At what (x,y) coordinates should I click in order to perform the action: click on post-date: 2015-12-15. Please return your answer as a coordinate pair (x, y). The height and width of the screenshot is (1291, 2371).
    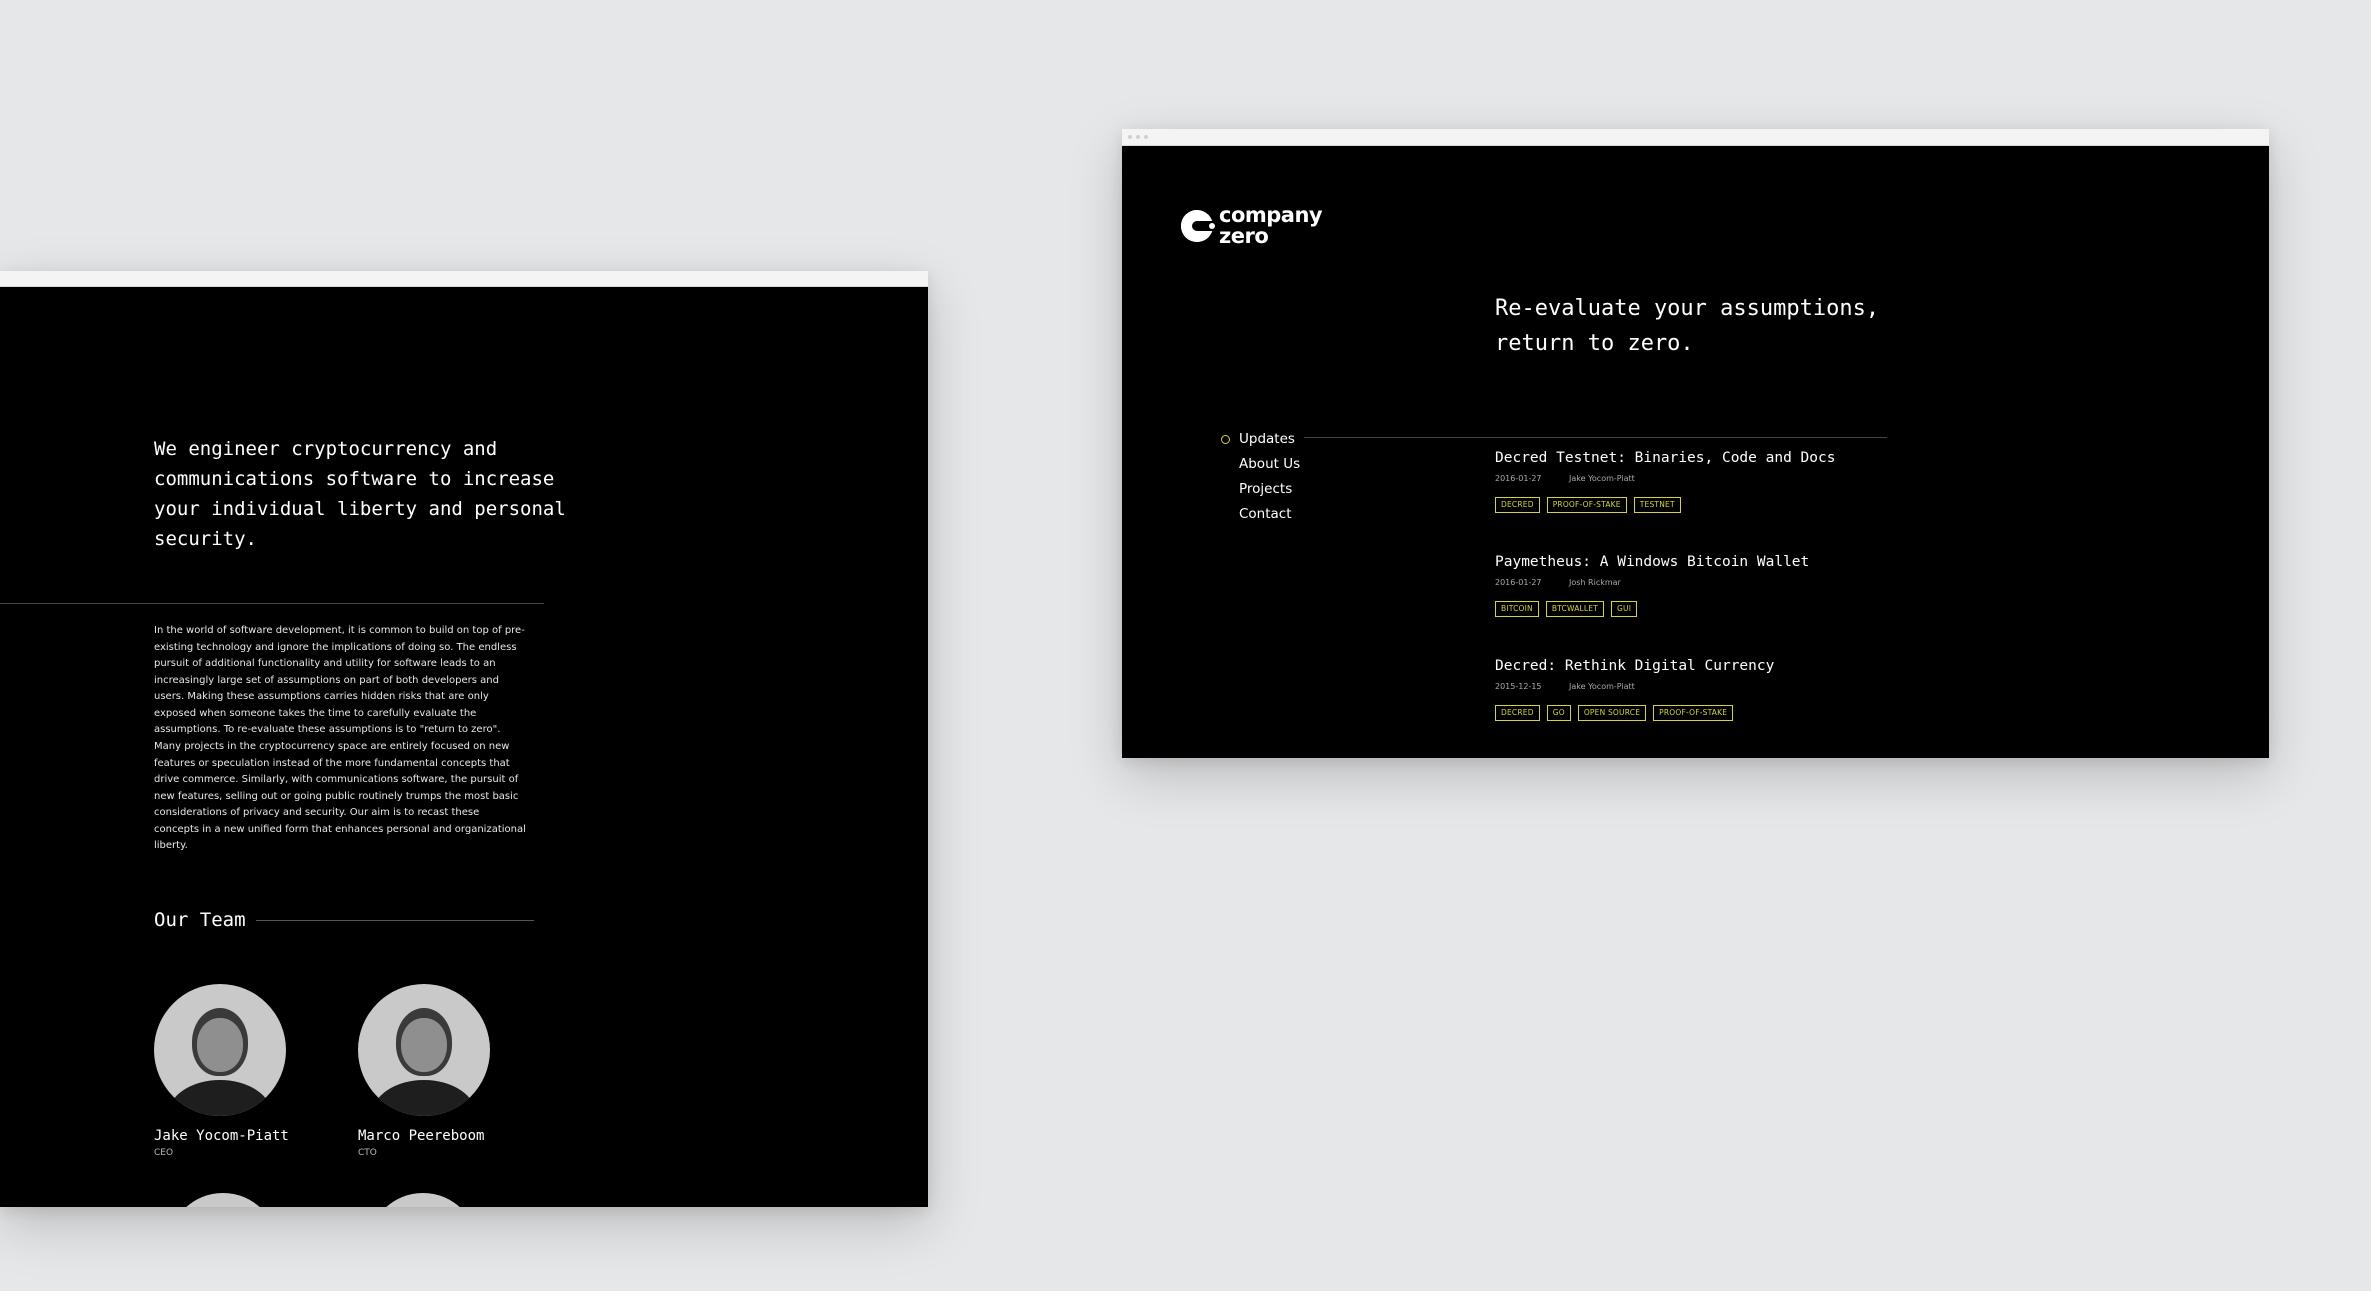
    Looking at the image, I should click on (1518, 686).